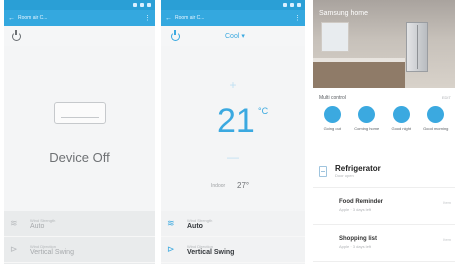 Image resolution: width=455 pixels, height=264 pixels. What do you see at coordinates (358, 239) in the screenshot?
I see `card-title: Shopping list` at bounding box center [358, 239].